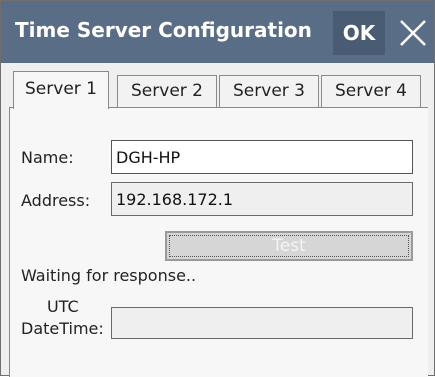 This screenshot has width=435, height=377. What do you see at coordinates (109, 275) in the screenshot?
I see `status-text: Waiting for response..` at bounding box center [109, 275].